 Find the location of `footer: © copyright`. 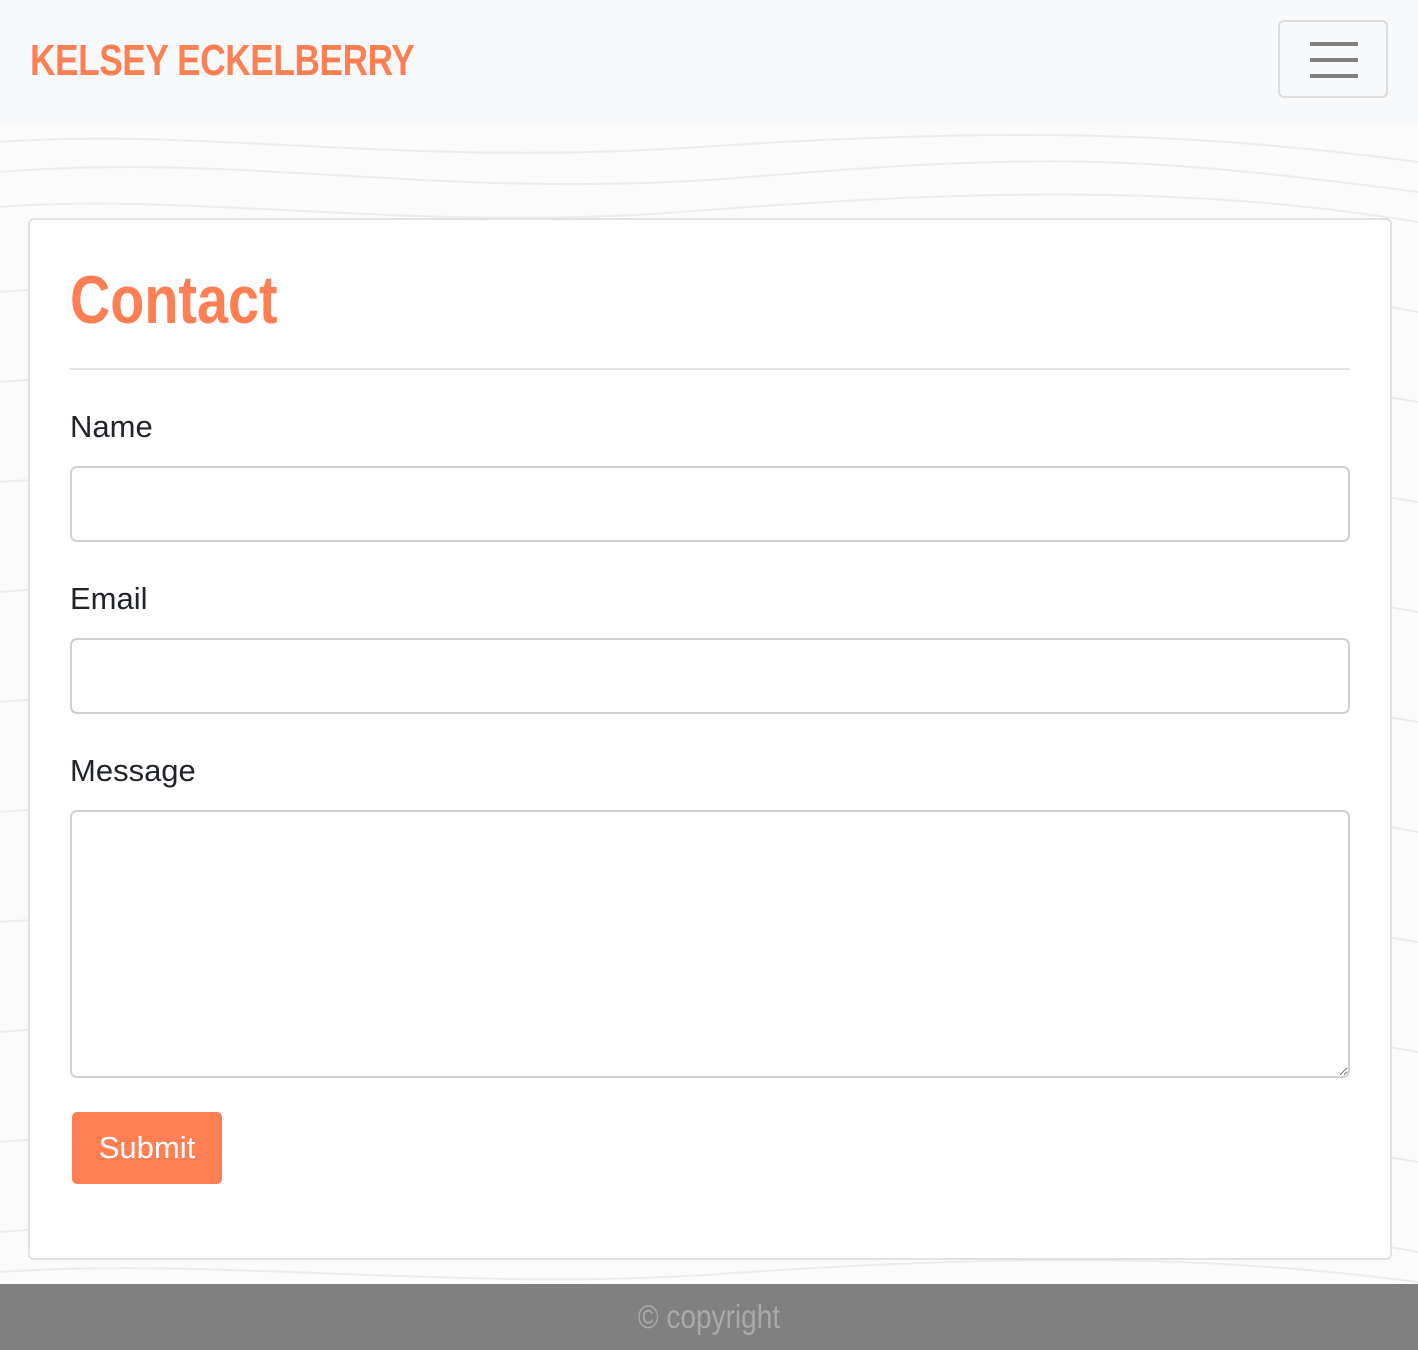

footer: © copyright is located at coordinates (709, 1317).